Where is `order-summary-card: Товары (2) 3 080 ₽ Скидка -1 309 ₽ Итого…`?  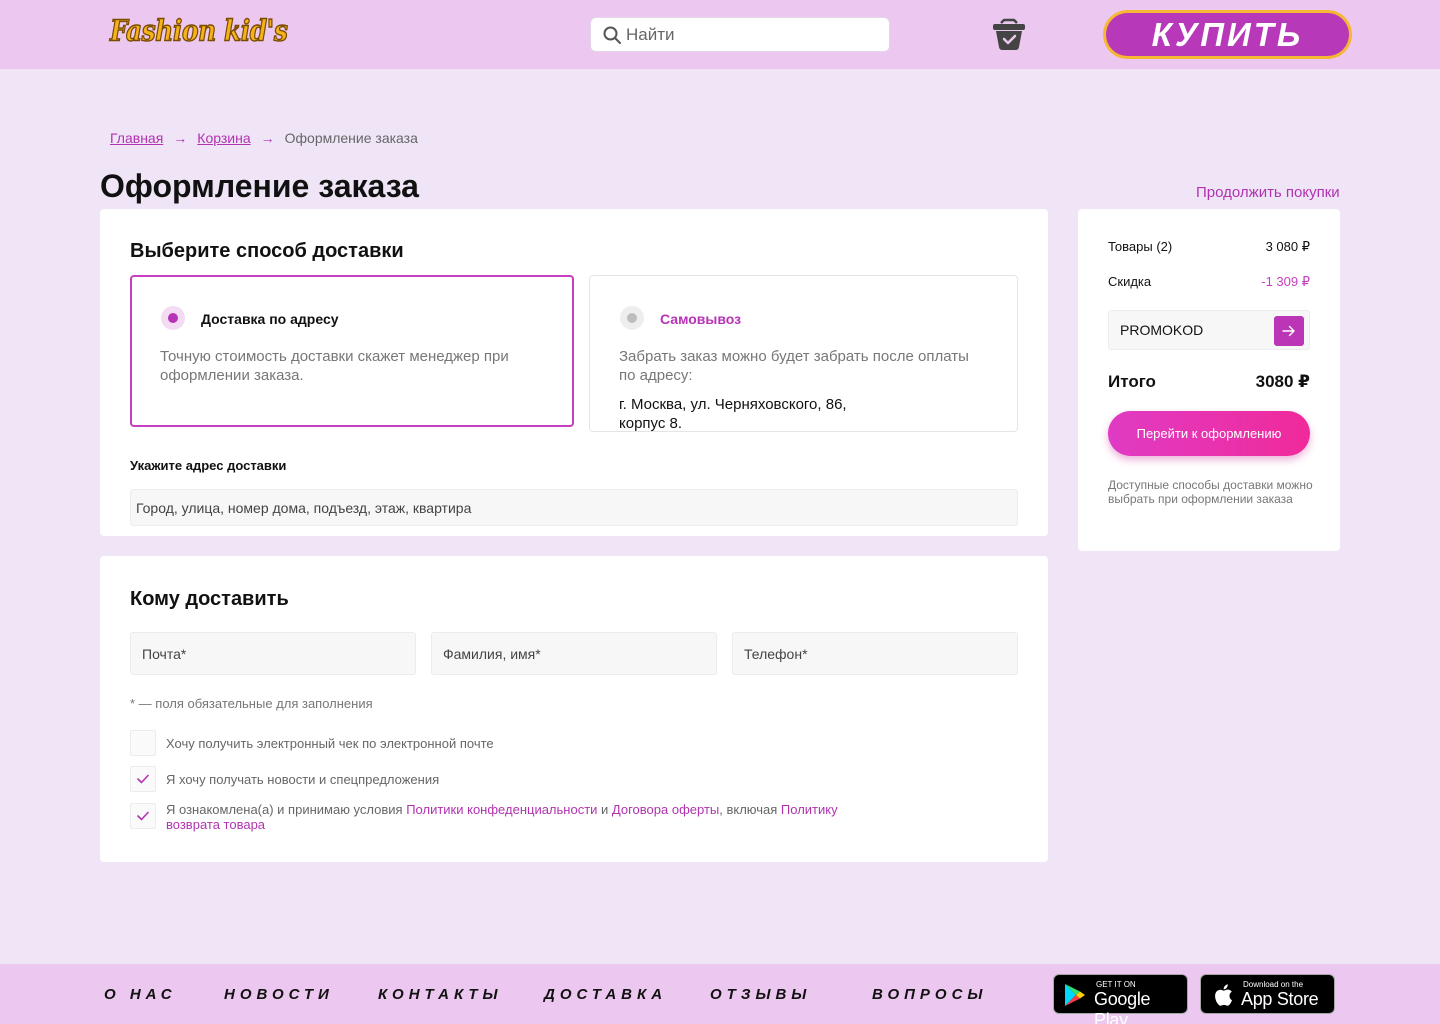
order-summary-card: Товары (2) 3 080 ₽ Скидка -1 309 ₽ Итого… is located at coordinates (1209, 380).